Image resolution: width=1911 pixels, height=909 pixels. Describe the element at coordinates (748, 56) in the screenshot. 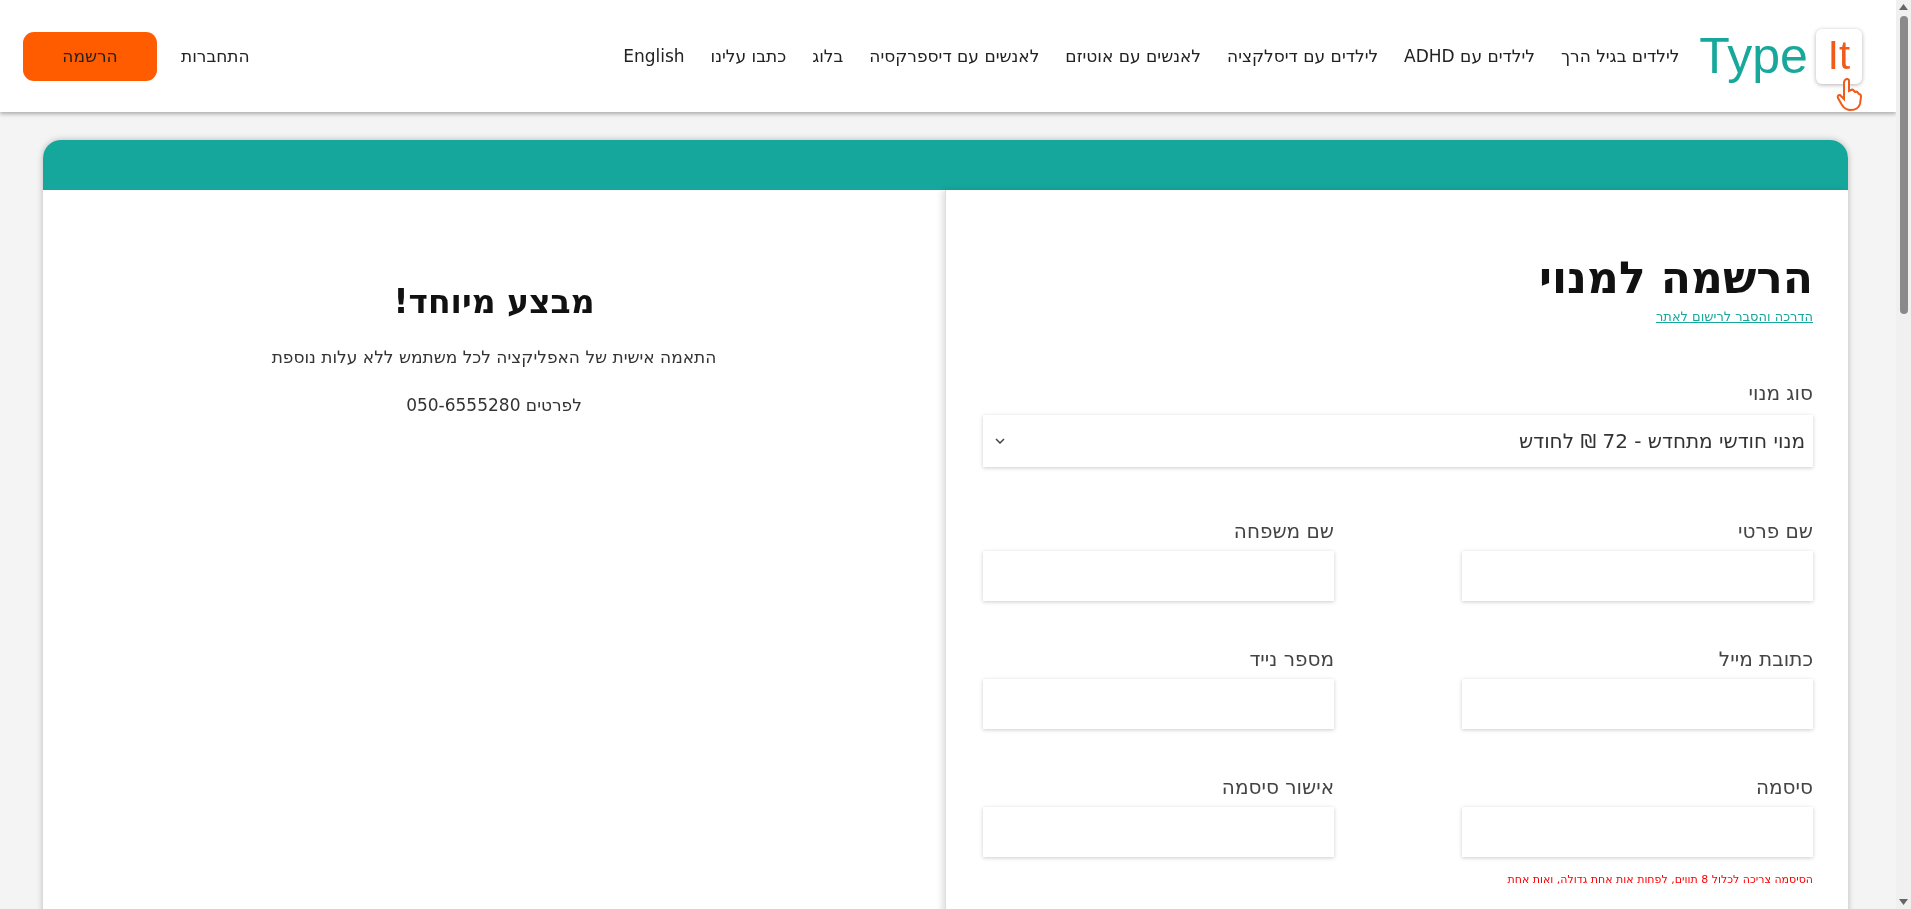

I see `nav-link: כתבו עלינו` at that location.